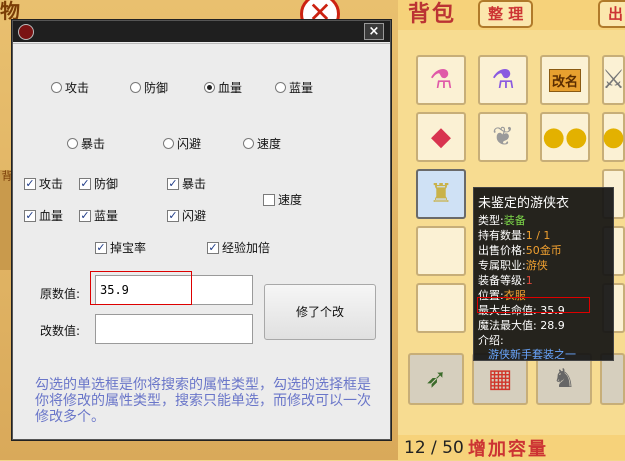 The width and height of the screenshot is (625, 461). I want to click on tooltip-count-row: 持有数量:1 / 1, so click(514, 235).